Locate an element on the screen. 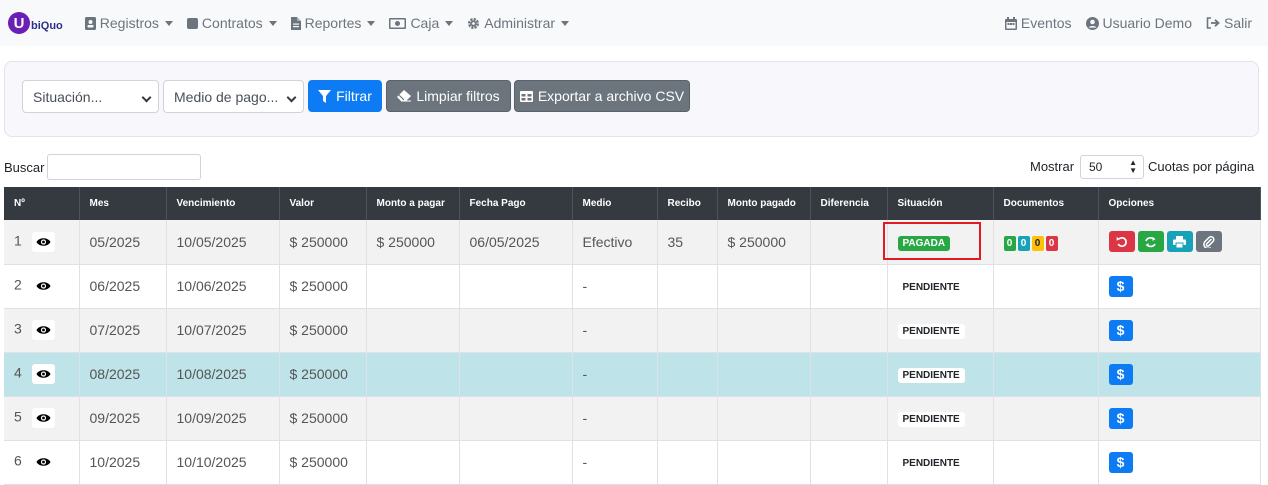  file-icon is located at coordinates (295, 23).